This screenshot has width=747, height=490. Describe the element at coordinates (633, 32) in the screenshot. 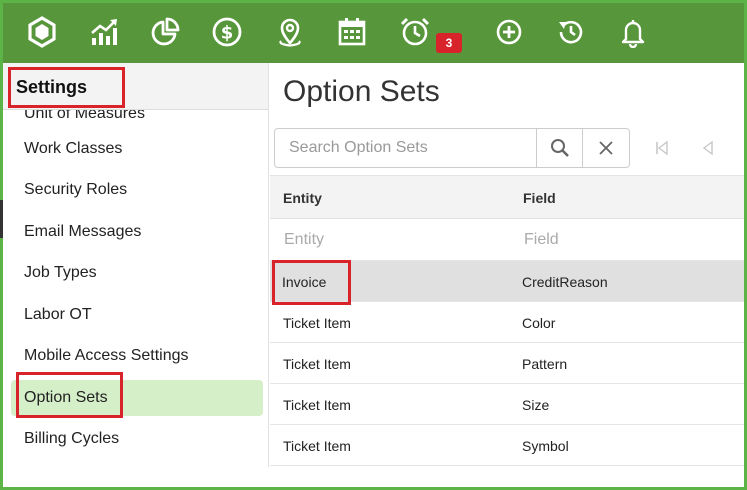

I see `bell-icon` at that location.